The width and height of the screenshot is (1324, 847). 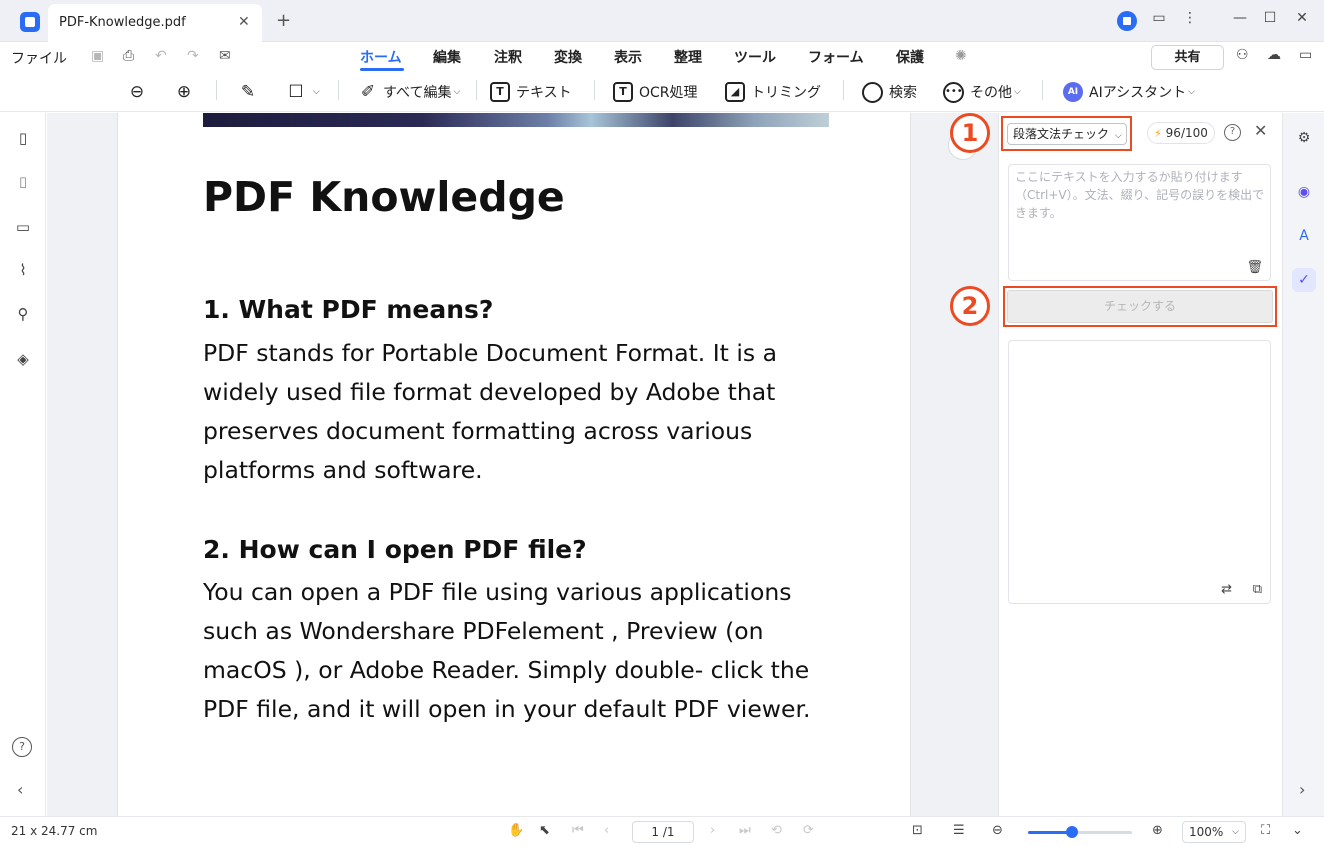 I want to click on add-text-button: T テキスト, so click(x=531, y=92).